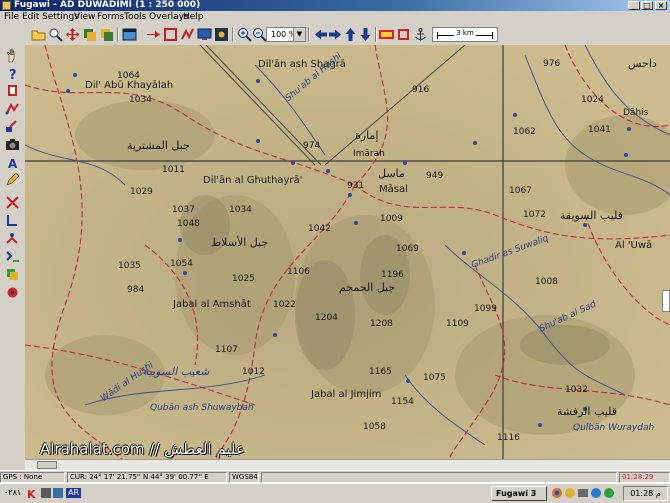 This screenshot has width=670, height=503. I want to click on minimize-button: _, so click(634, 5).